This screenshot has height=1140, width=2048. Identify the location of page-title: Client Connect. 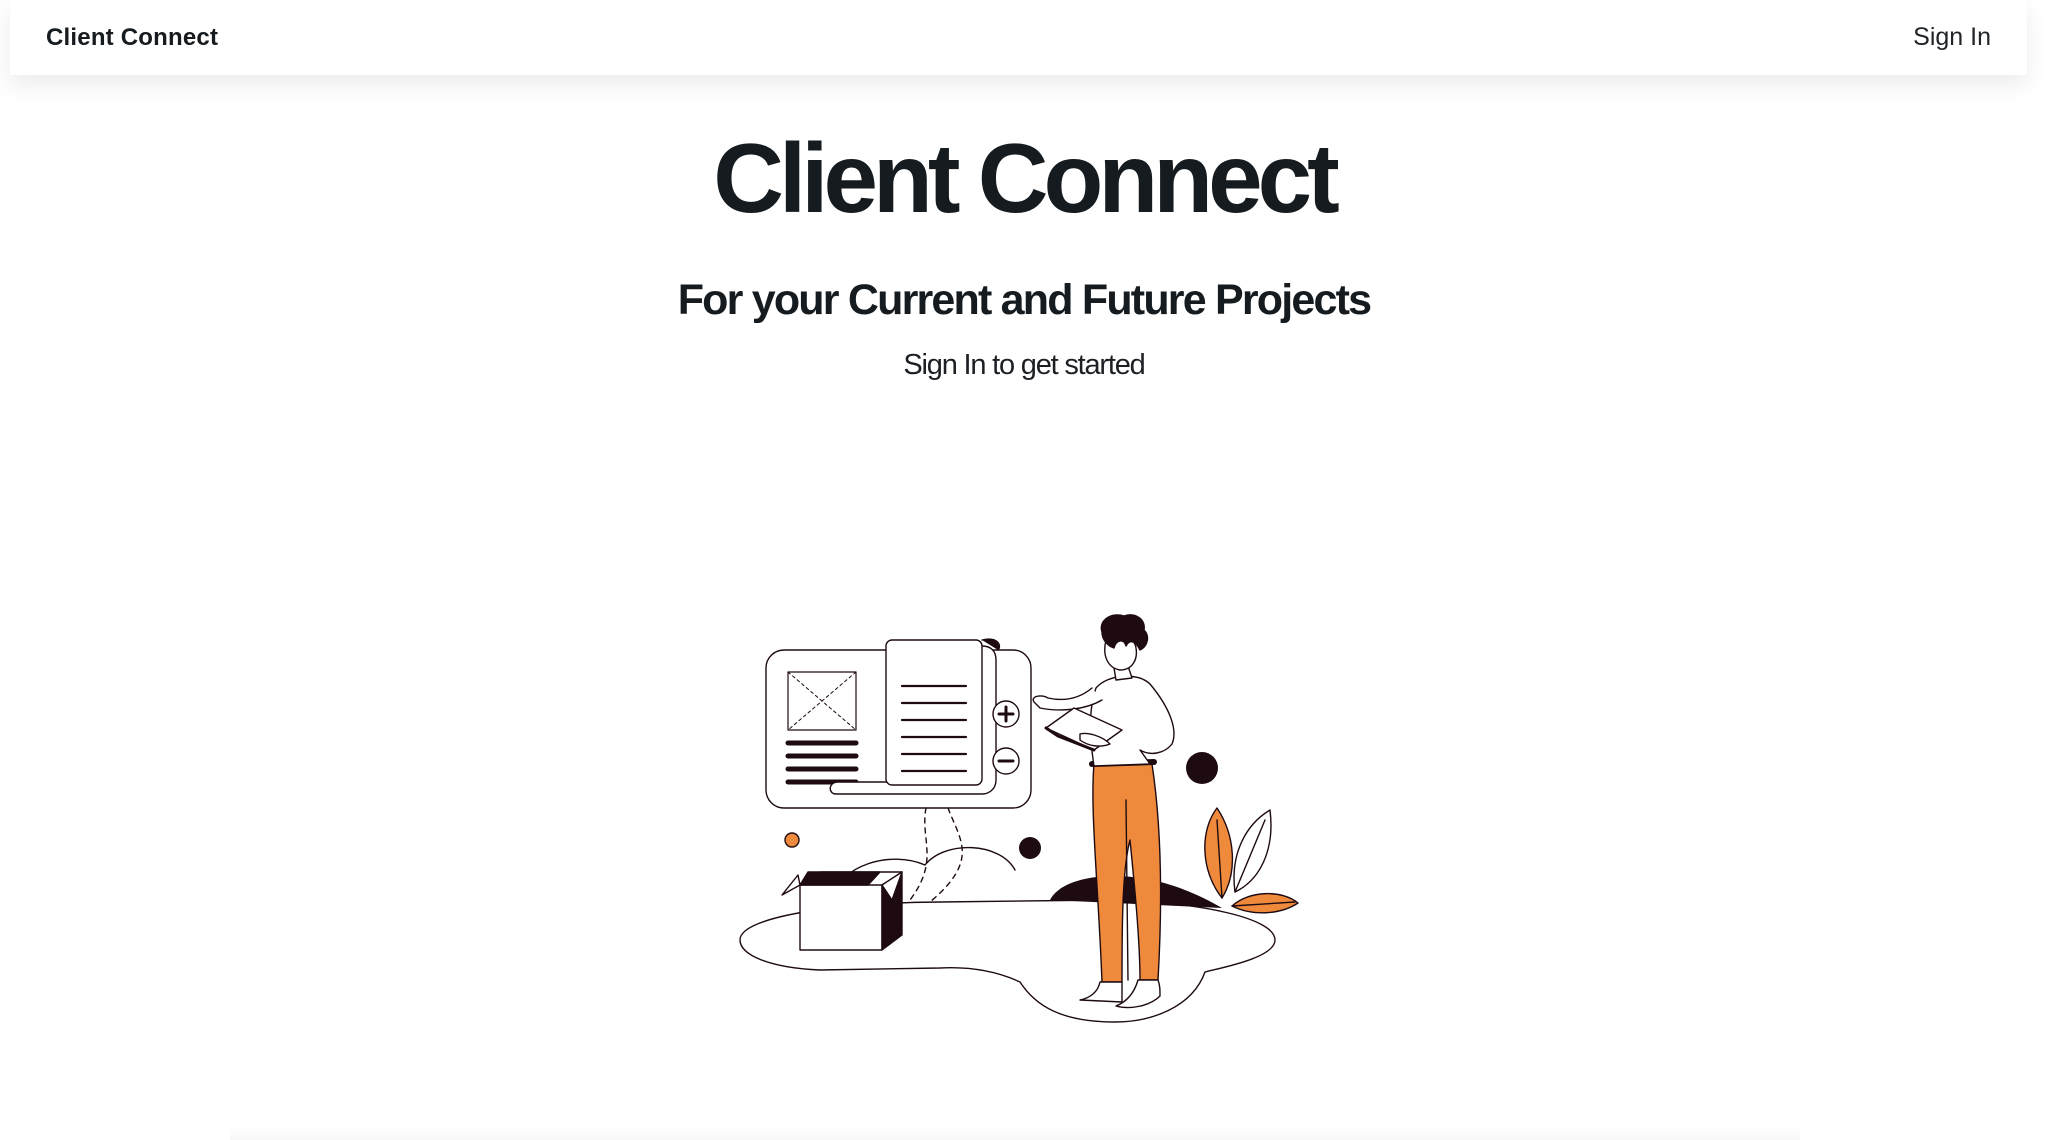
(1026, 178).